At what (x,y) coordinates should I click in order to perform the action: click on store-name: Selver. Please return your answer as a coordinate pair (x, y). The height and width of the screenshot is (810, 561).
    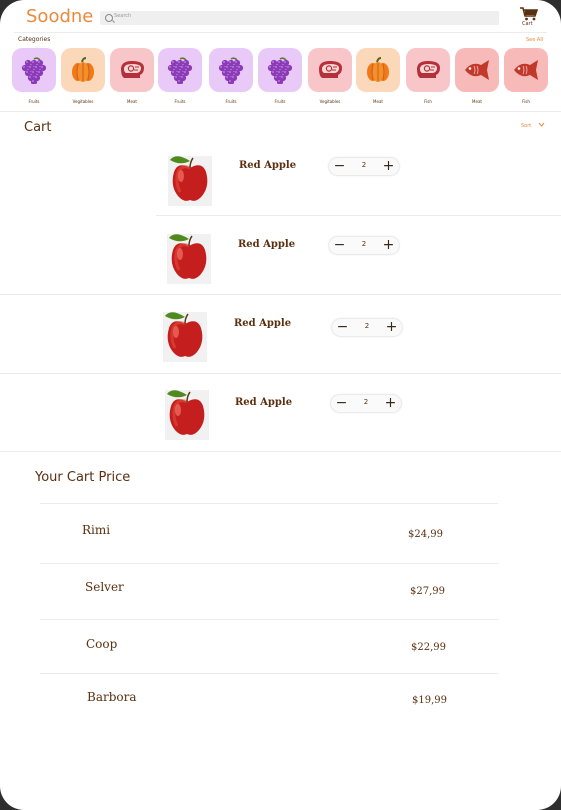
    Looking at the image, I should click on (104, 587).